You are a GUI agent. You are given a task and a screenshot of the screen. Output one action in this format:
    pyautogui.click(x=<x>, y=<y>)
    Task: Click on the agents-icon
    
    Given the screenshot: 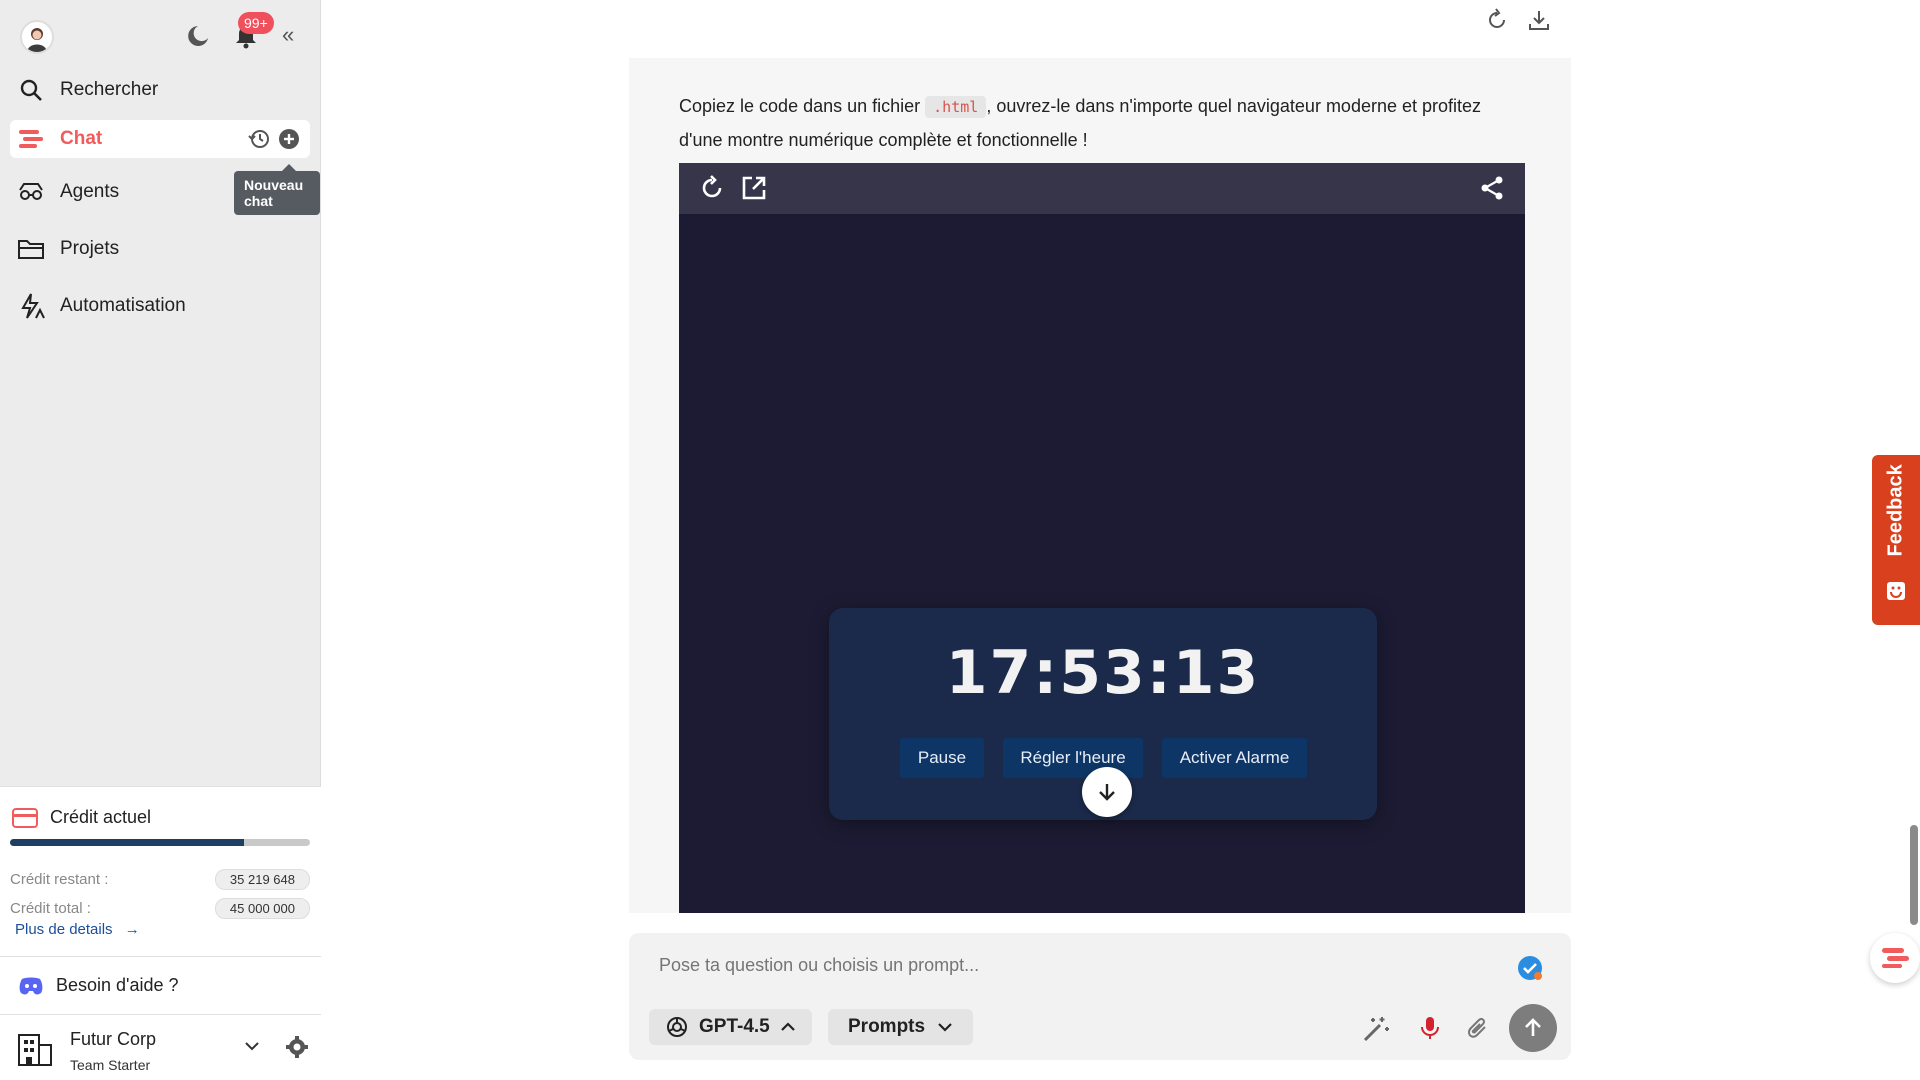 What is the action you would take?
    pyautogui.click(x=31, y=192)
    